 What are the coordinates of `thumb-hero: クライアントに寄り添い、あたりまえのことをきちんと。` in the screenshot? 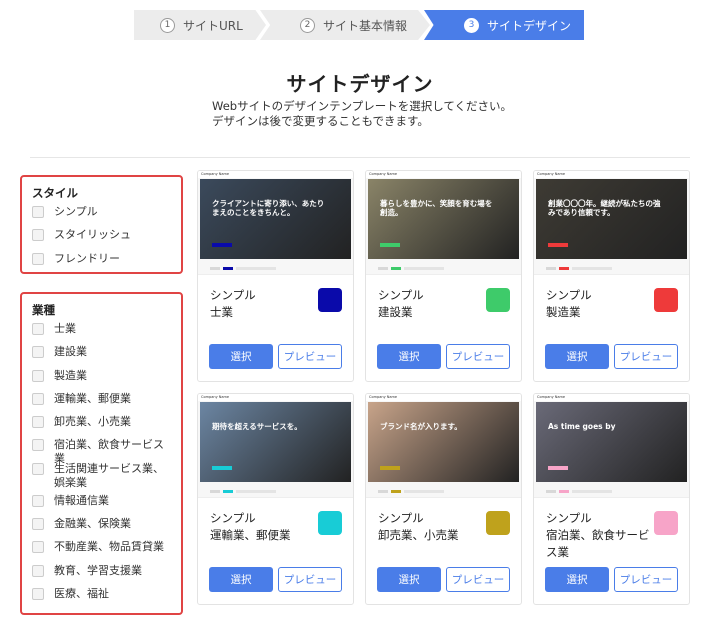 It's located at (275, 219).